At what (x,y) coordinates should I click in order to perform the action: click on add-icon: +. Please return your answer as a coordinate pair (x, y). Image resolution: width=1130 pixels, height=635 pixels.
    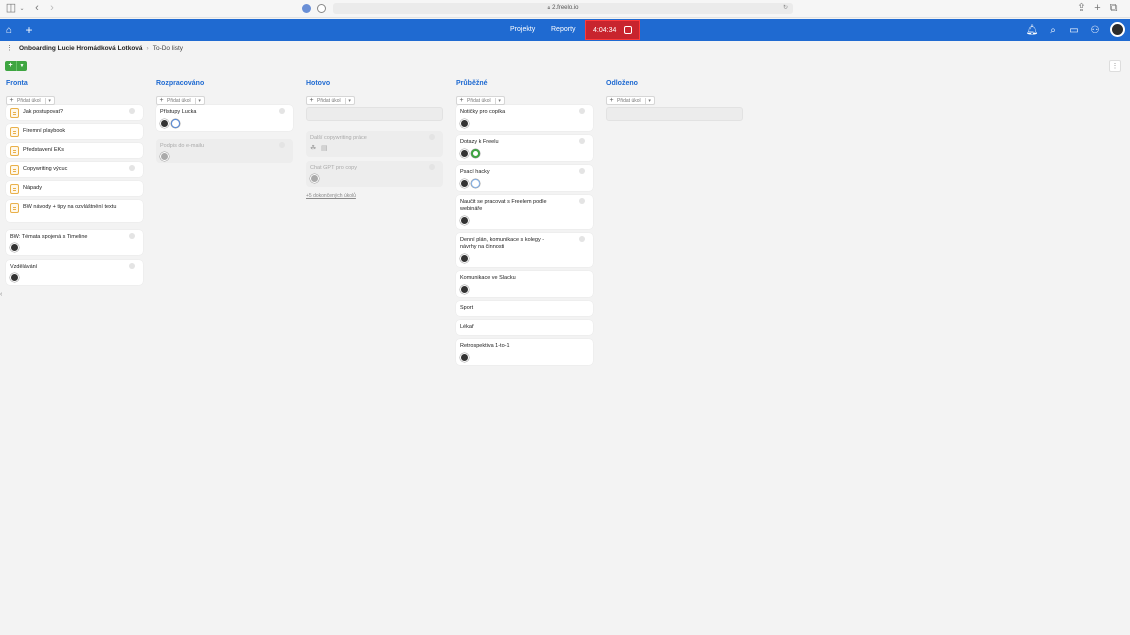
    Looking at the image, I should click on (29, 30).